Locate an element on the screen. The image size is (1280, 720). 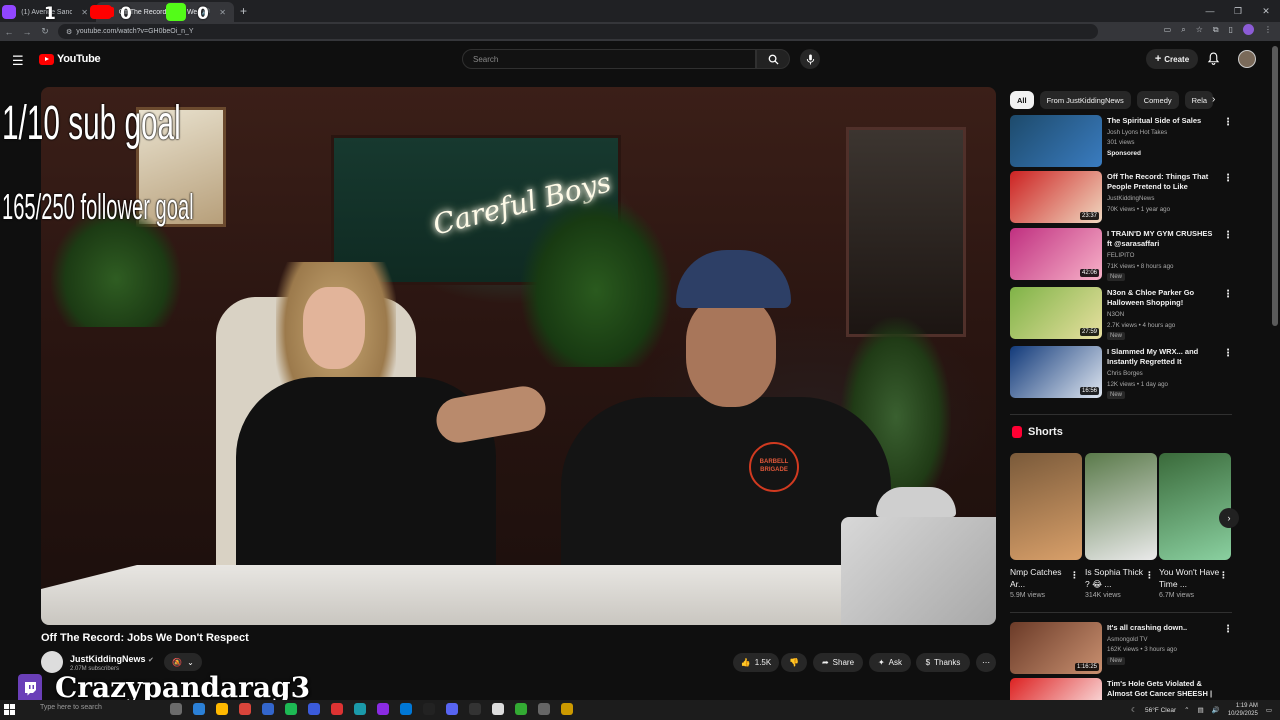
more-actions-button: ⋯ is located at coordinates (986, 662).